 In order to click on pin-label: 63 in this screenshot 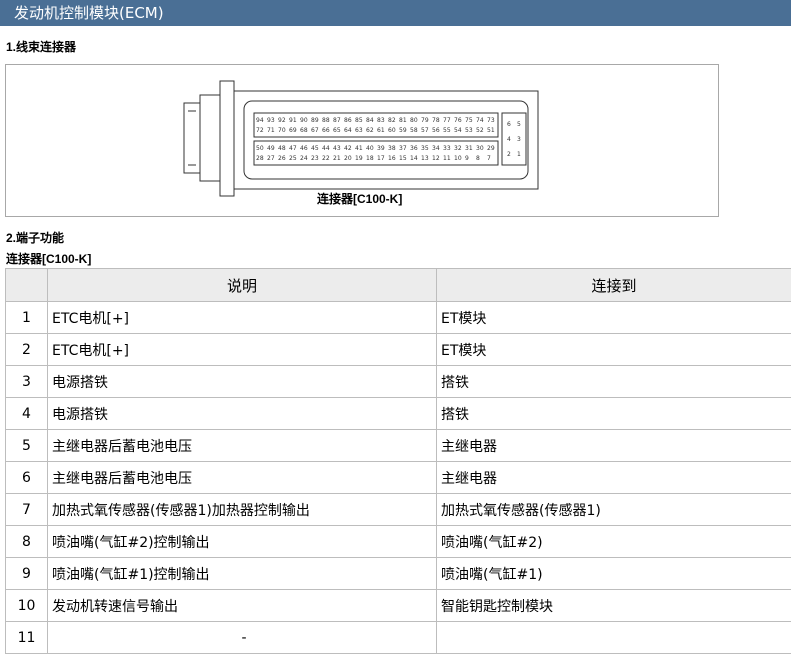, I will do `click(359, 130)`.